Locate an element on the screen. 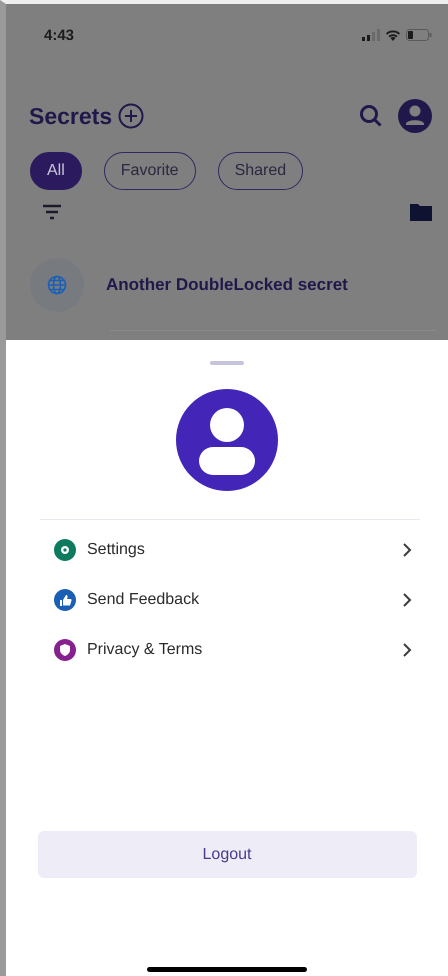 The width and height of the screenshot is (448, 976). drag-handle is located at coordinates (227, 363).